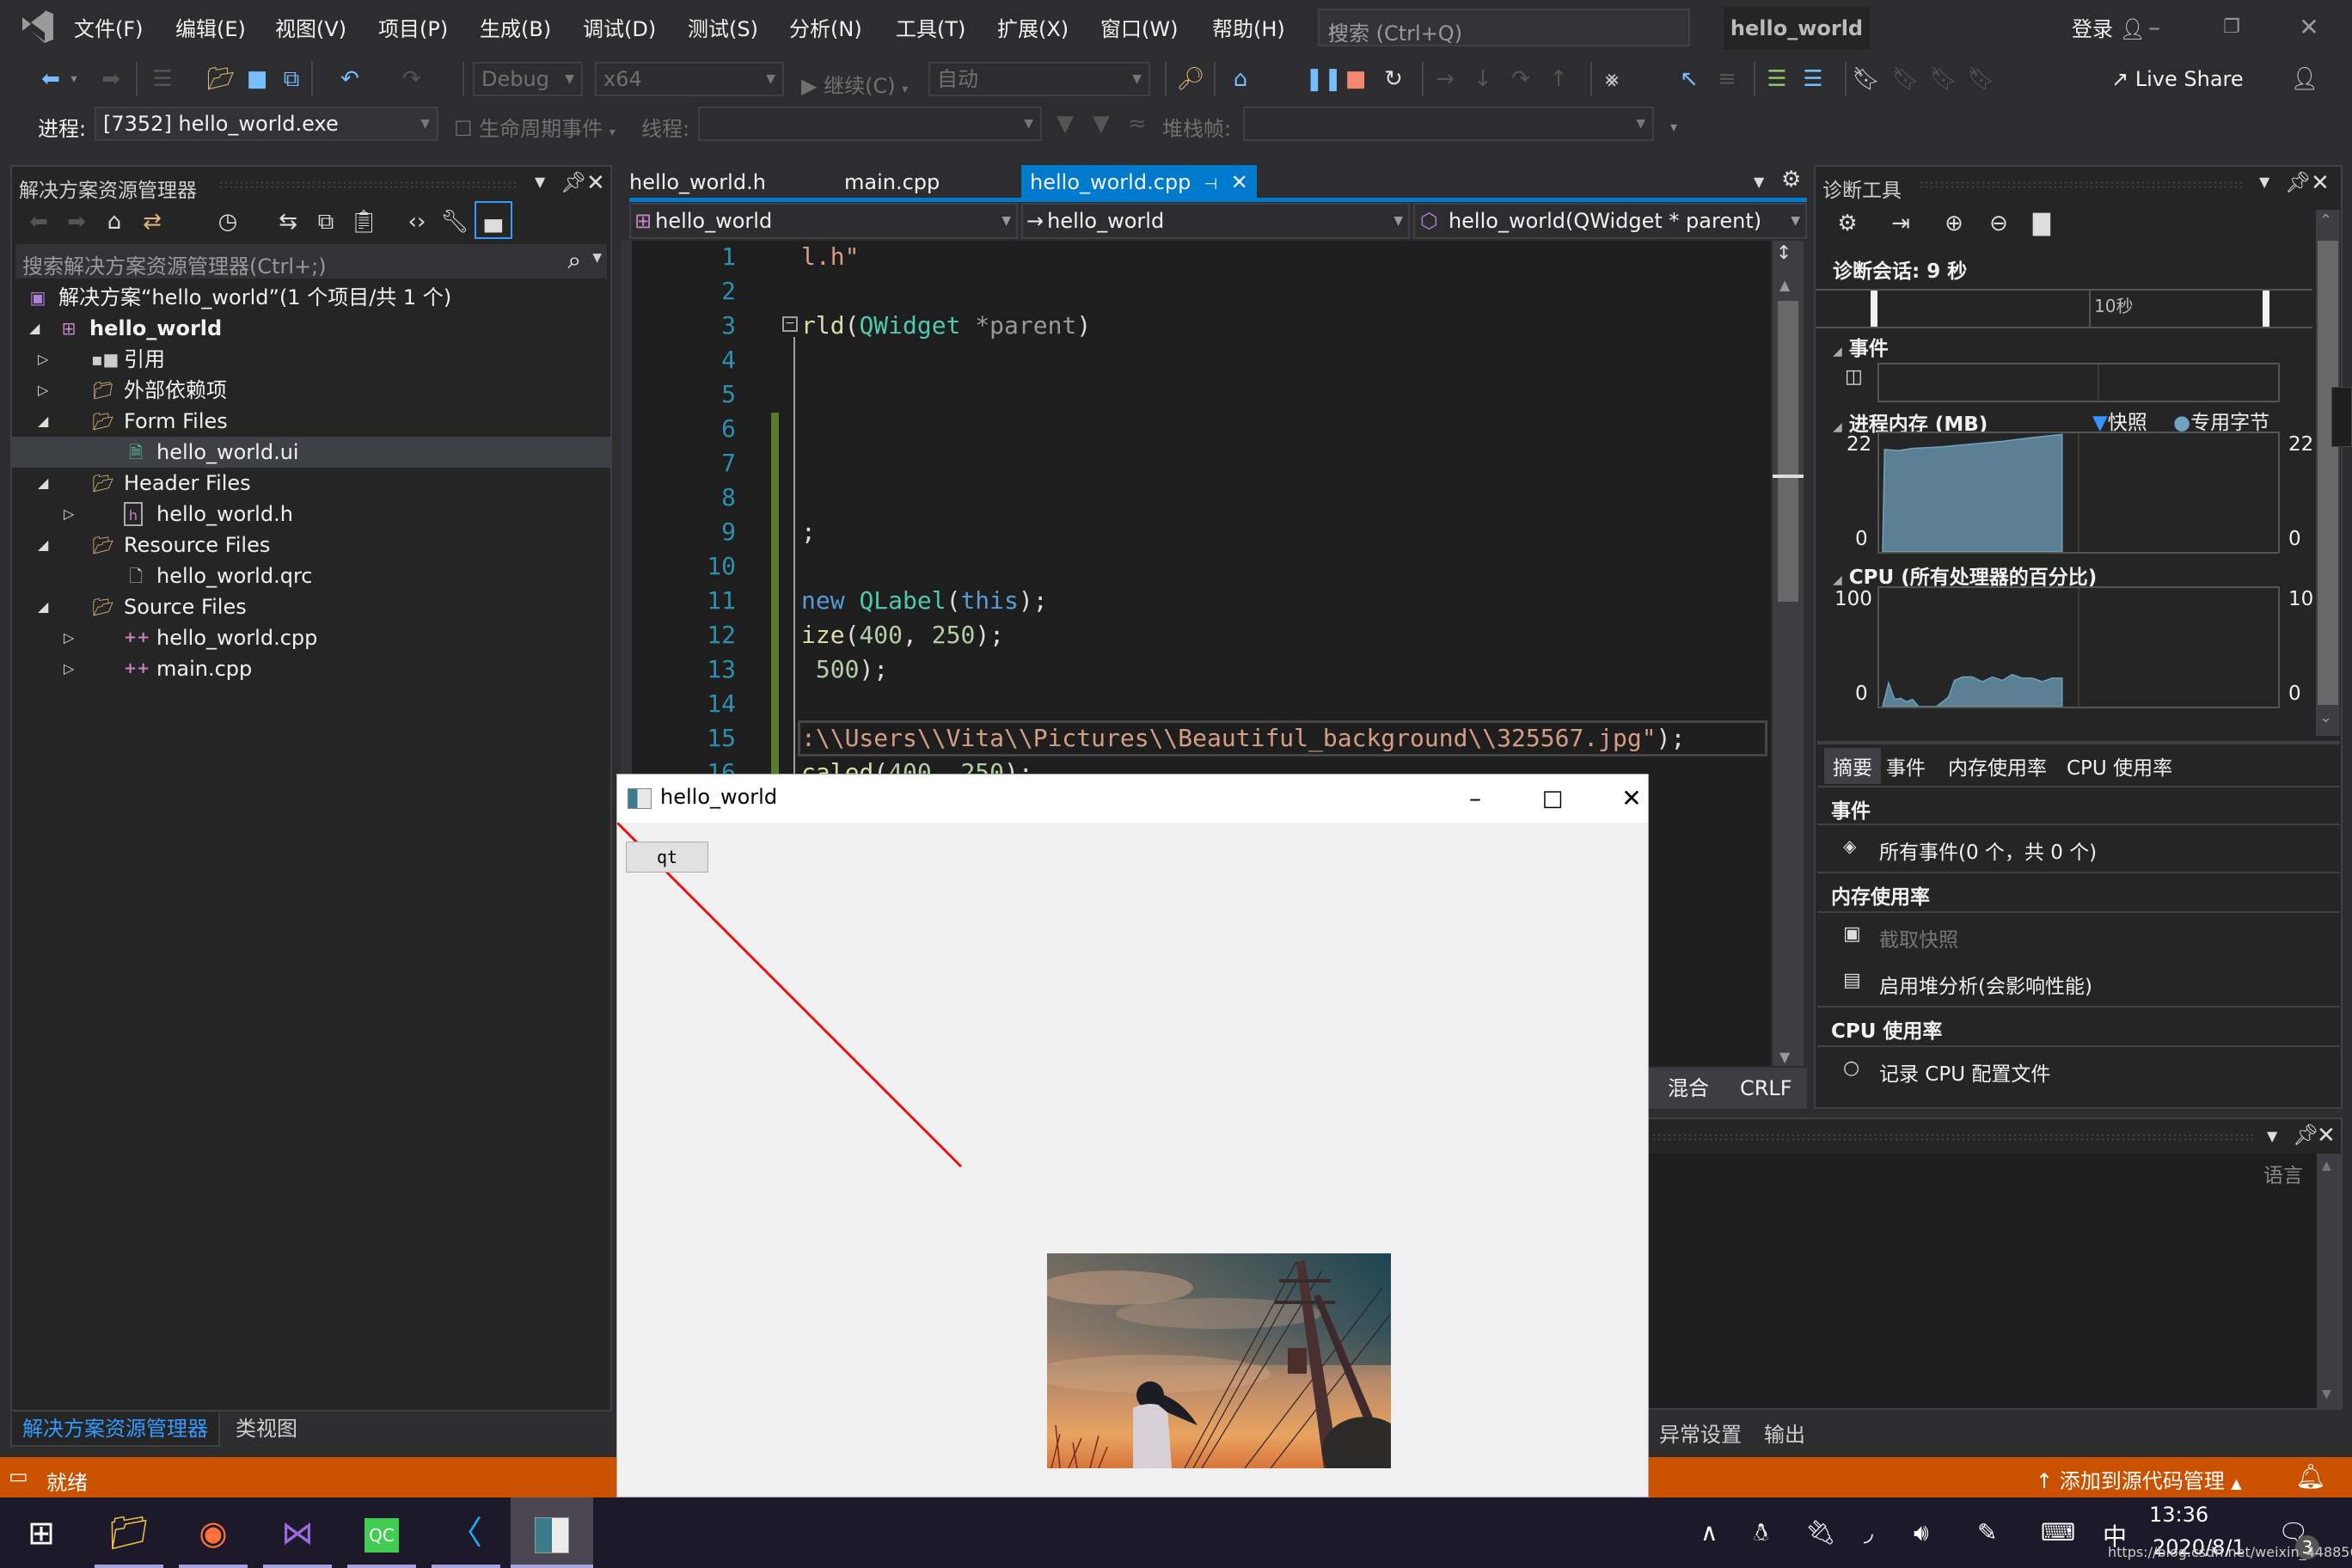  What do you see at coordinates (790, 324) in the screenshot?
I see `collapse-region-icon: −` at bounding box center [790, 324].